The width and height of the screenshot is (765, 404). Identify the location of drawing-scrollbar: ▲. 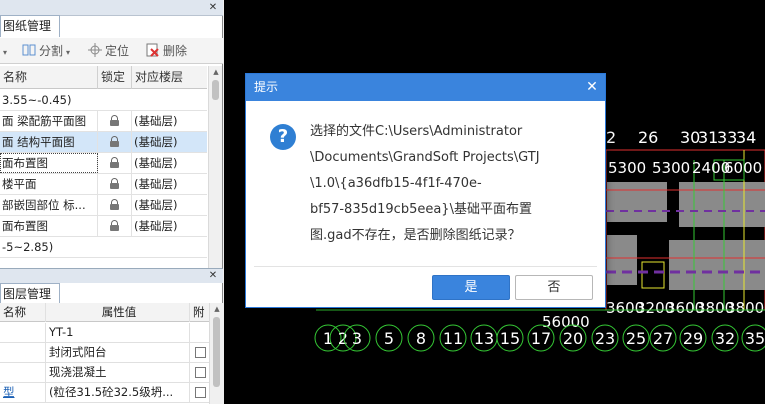
(215, 167).